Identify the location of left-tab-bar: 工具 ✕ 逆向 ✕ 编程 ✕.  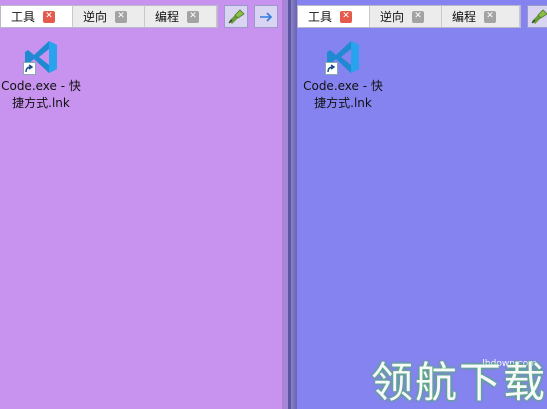
(141, 17).